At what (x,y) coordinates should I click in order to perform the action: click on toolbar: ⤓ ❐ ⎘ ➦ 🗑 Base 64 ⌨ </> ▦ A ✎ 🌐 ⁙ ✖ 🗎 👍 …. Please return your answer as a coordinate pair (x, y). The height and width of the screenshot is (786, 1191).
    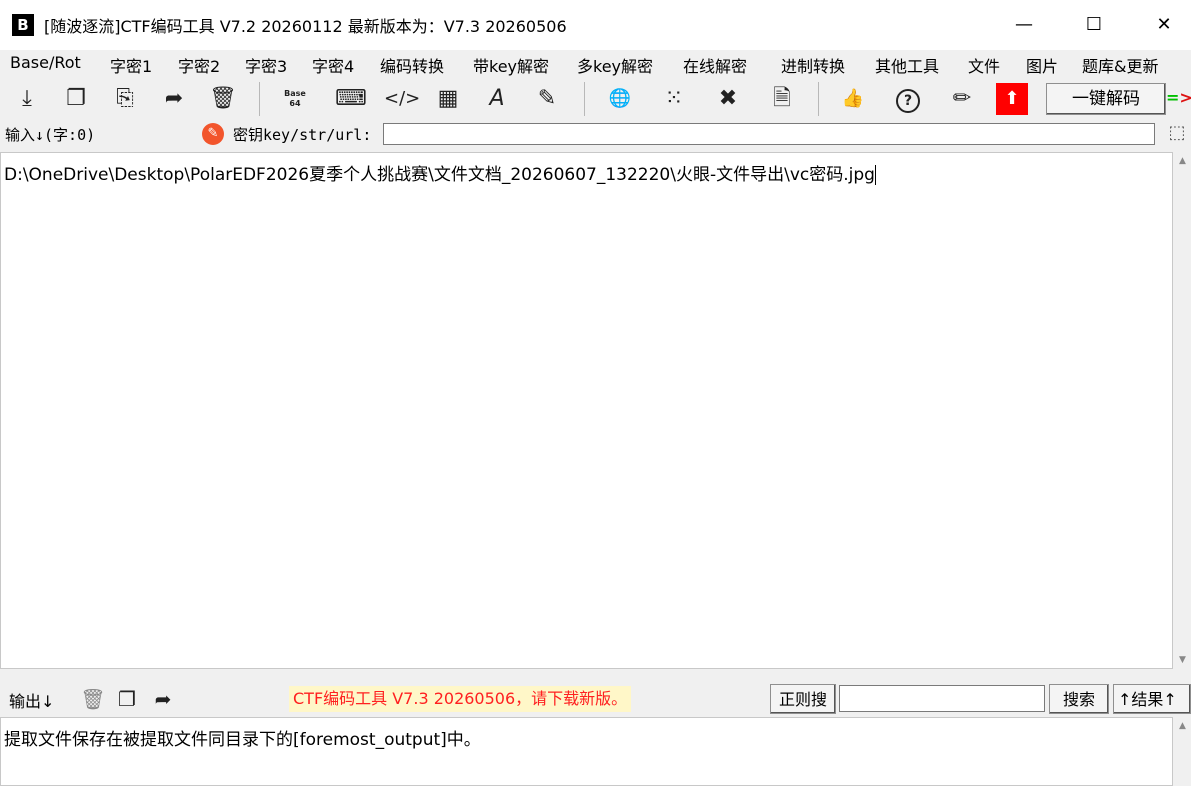
    Looking at the image, I should click on (595, 99).